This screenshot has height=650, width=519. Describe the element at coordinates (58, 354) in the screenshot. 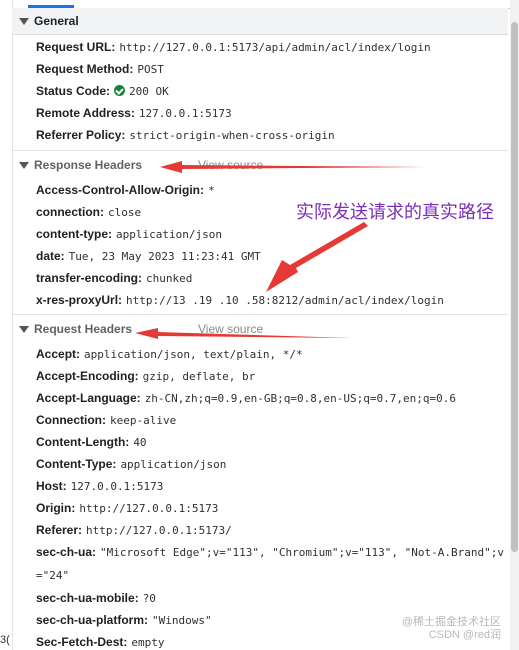

I see `header-key: Accept:` at that location.